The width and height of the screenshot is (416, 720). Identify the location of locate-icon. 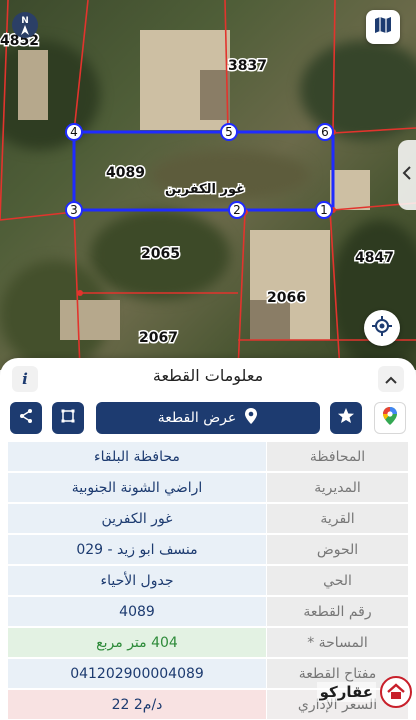
(382, 328).